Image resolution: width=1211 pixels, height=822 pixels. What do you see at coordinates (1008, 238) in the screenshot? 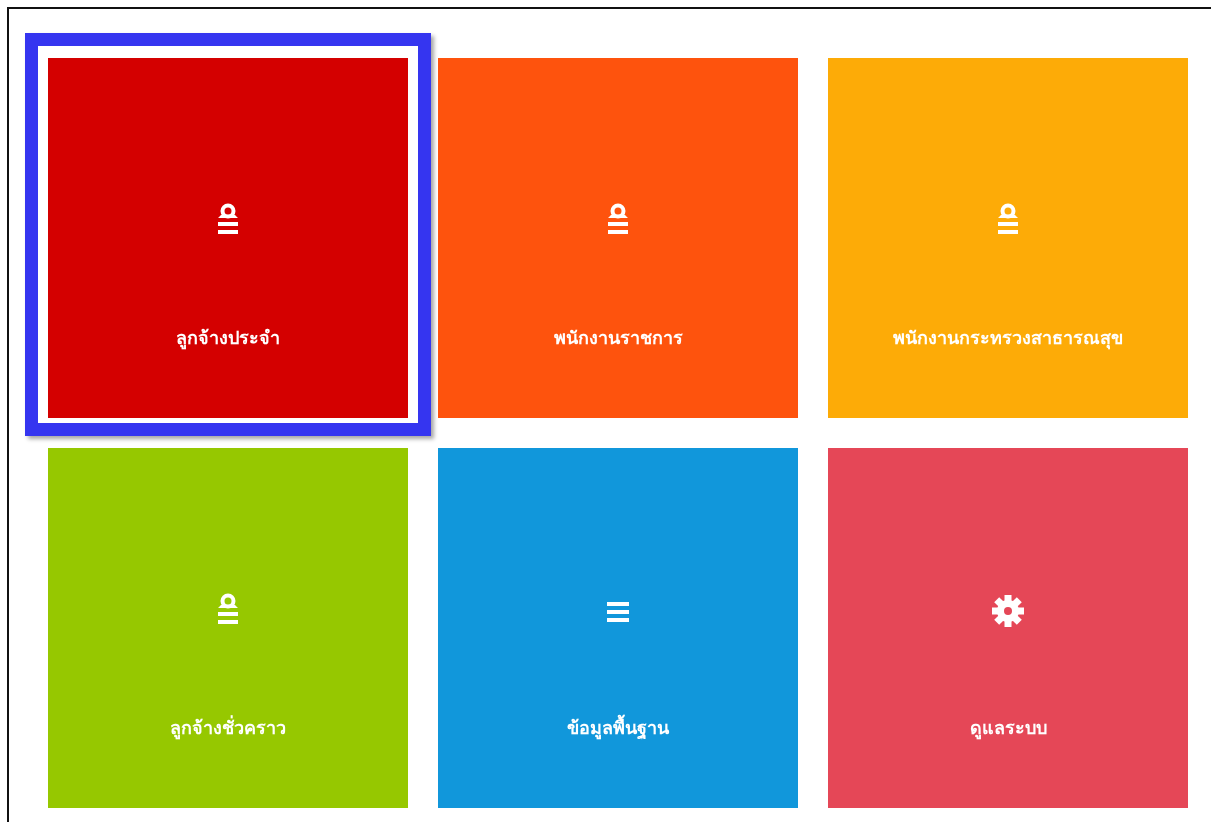
I see `menu-tile: พนักงานกระทรวงสาธารณสุข` at bounding box center [1008, 238].